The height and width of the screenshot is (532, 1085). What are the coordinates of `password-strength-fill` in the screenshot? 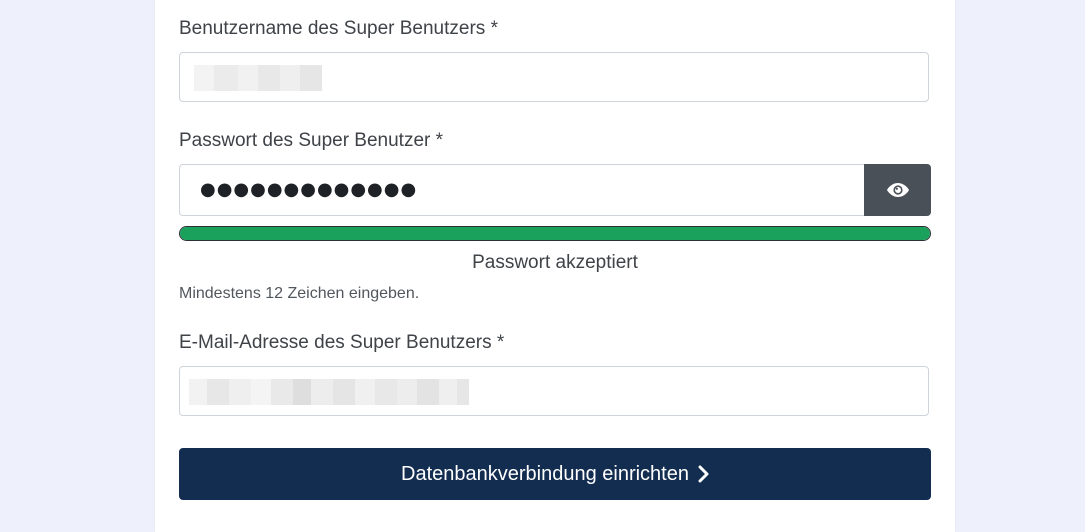 It's located at (555, 233).